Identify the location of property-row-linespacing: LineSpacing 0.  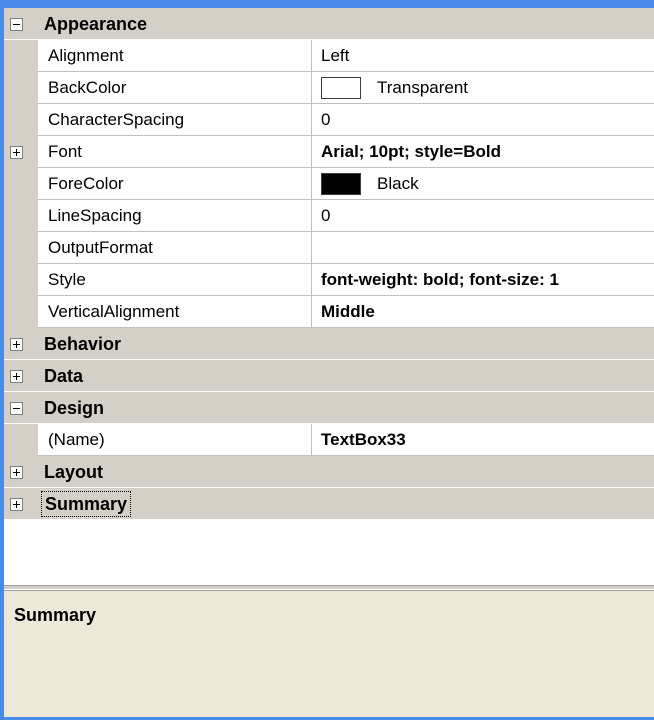
(329, 216).